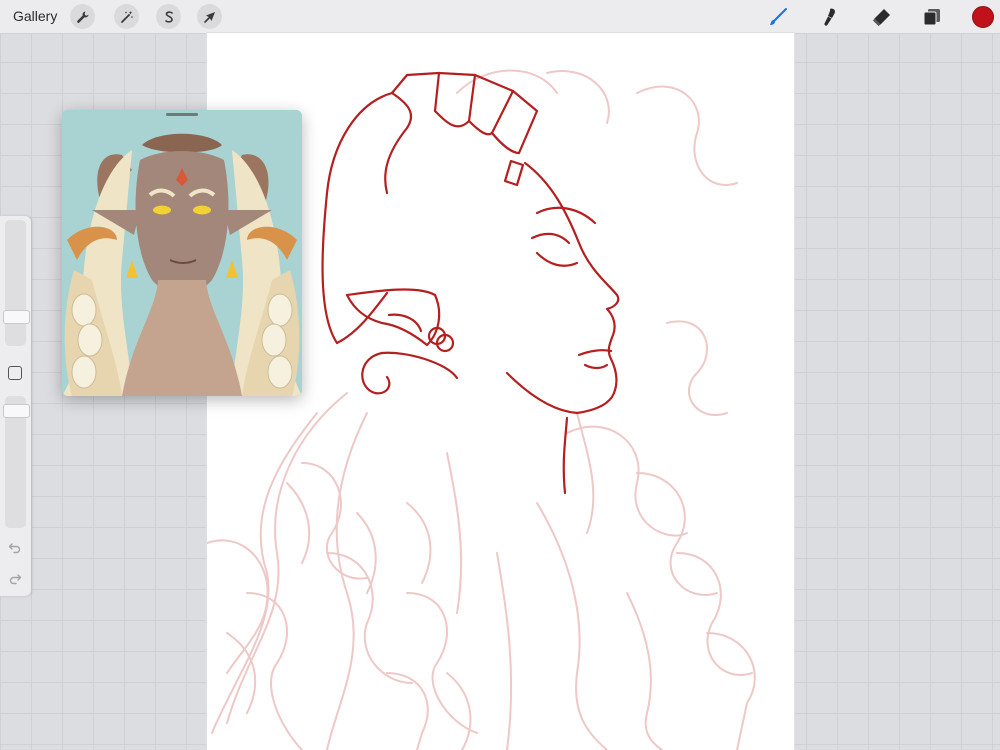 The width and height of the screenshot is (1000, 750). I want to click on smudge-tool-button, so click(829, 17).